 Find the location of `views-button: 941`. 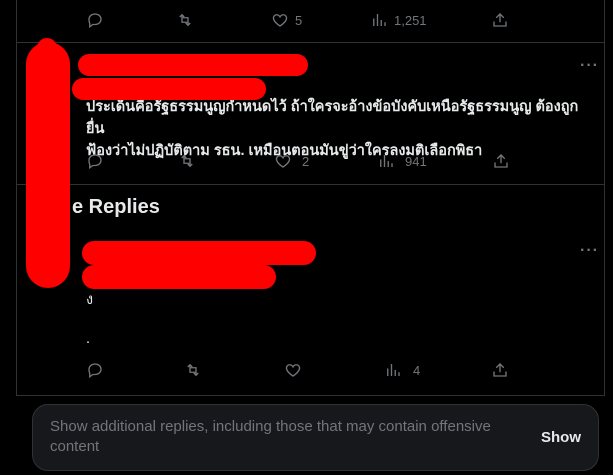

views-button: 941 is located at coordinates (402, 161).